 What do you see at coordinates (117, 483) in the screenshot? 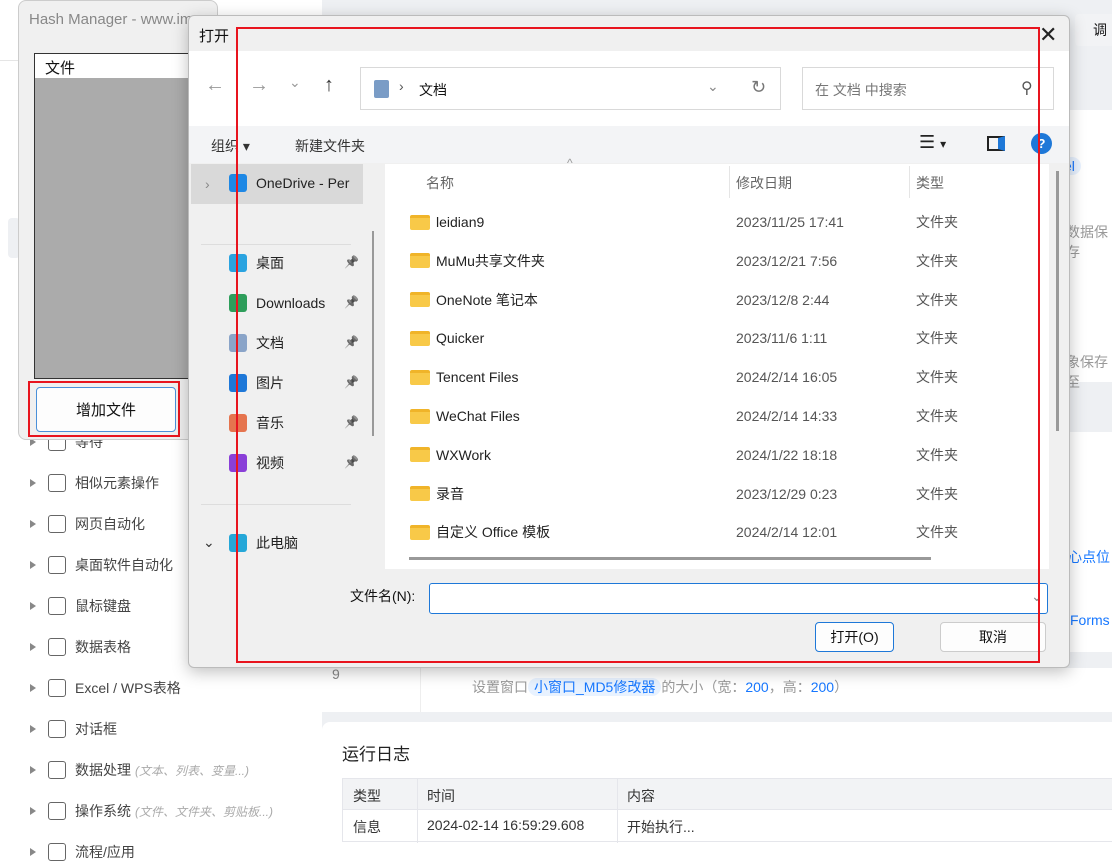
I see `sidebar-item-label: 相似元素操作` at bounding box center [117, 483].